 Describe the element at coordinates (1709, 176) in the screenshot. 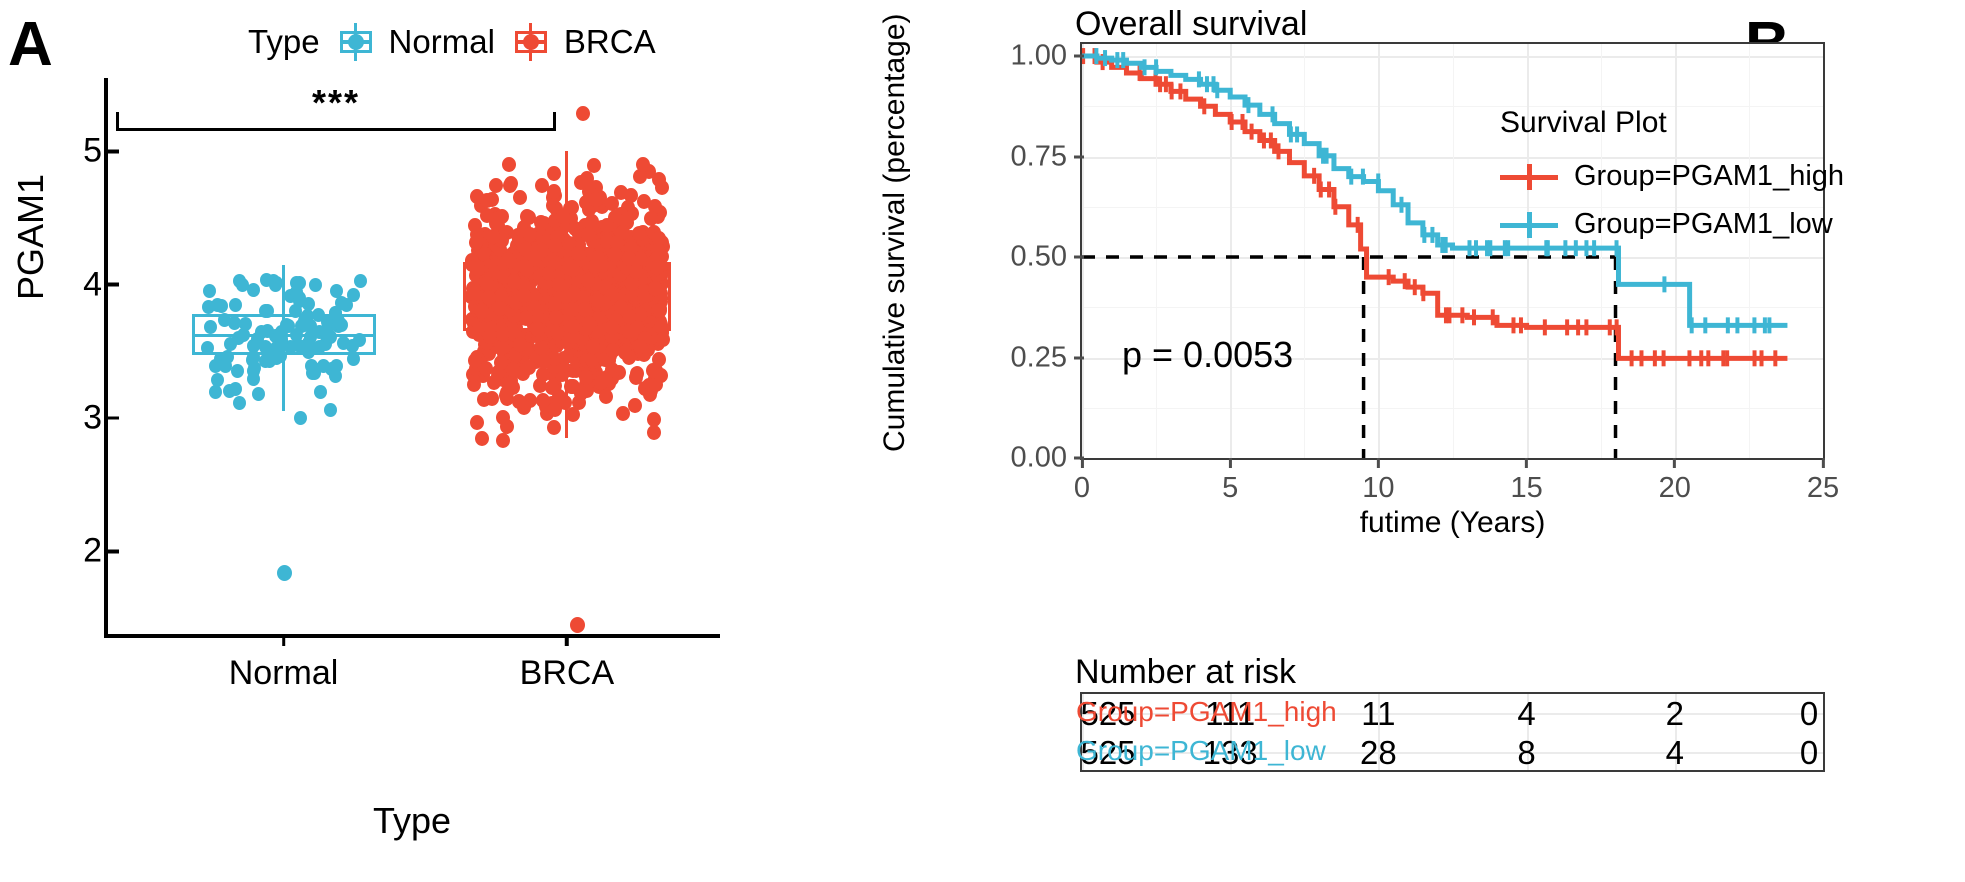

I see `km-legend-label-high: Group=PGAM1_high` at that location.